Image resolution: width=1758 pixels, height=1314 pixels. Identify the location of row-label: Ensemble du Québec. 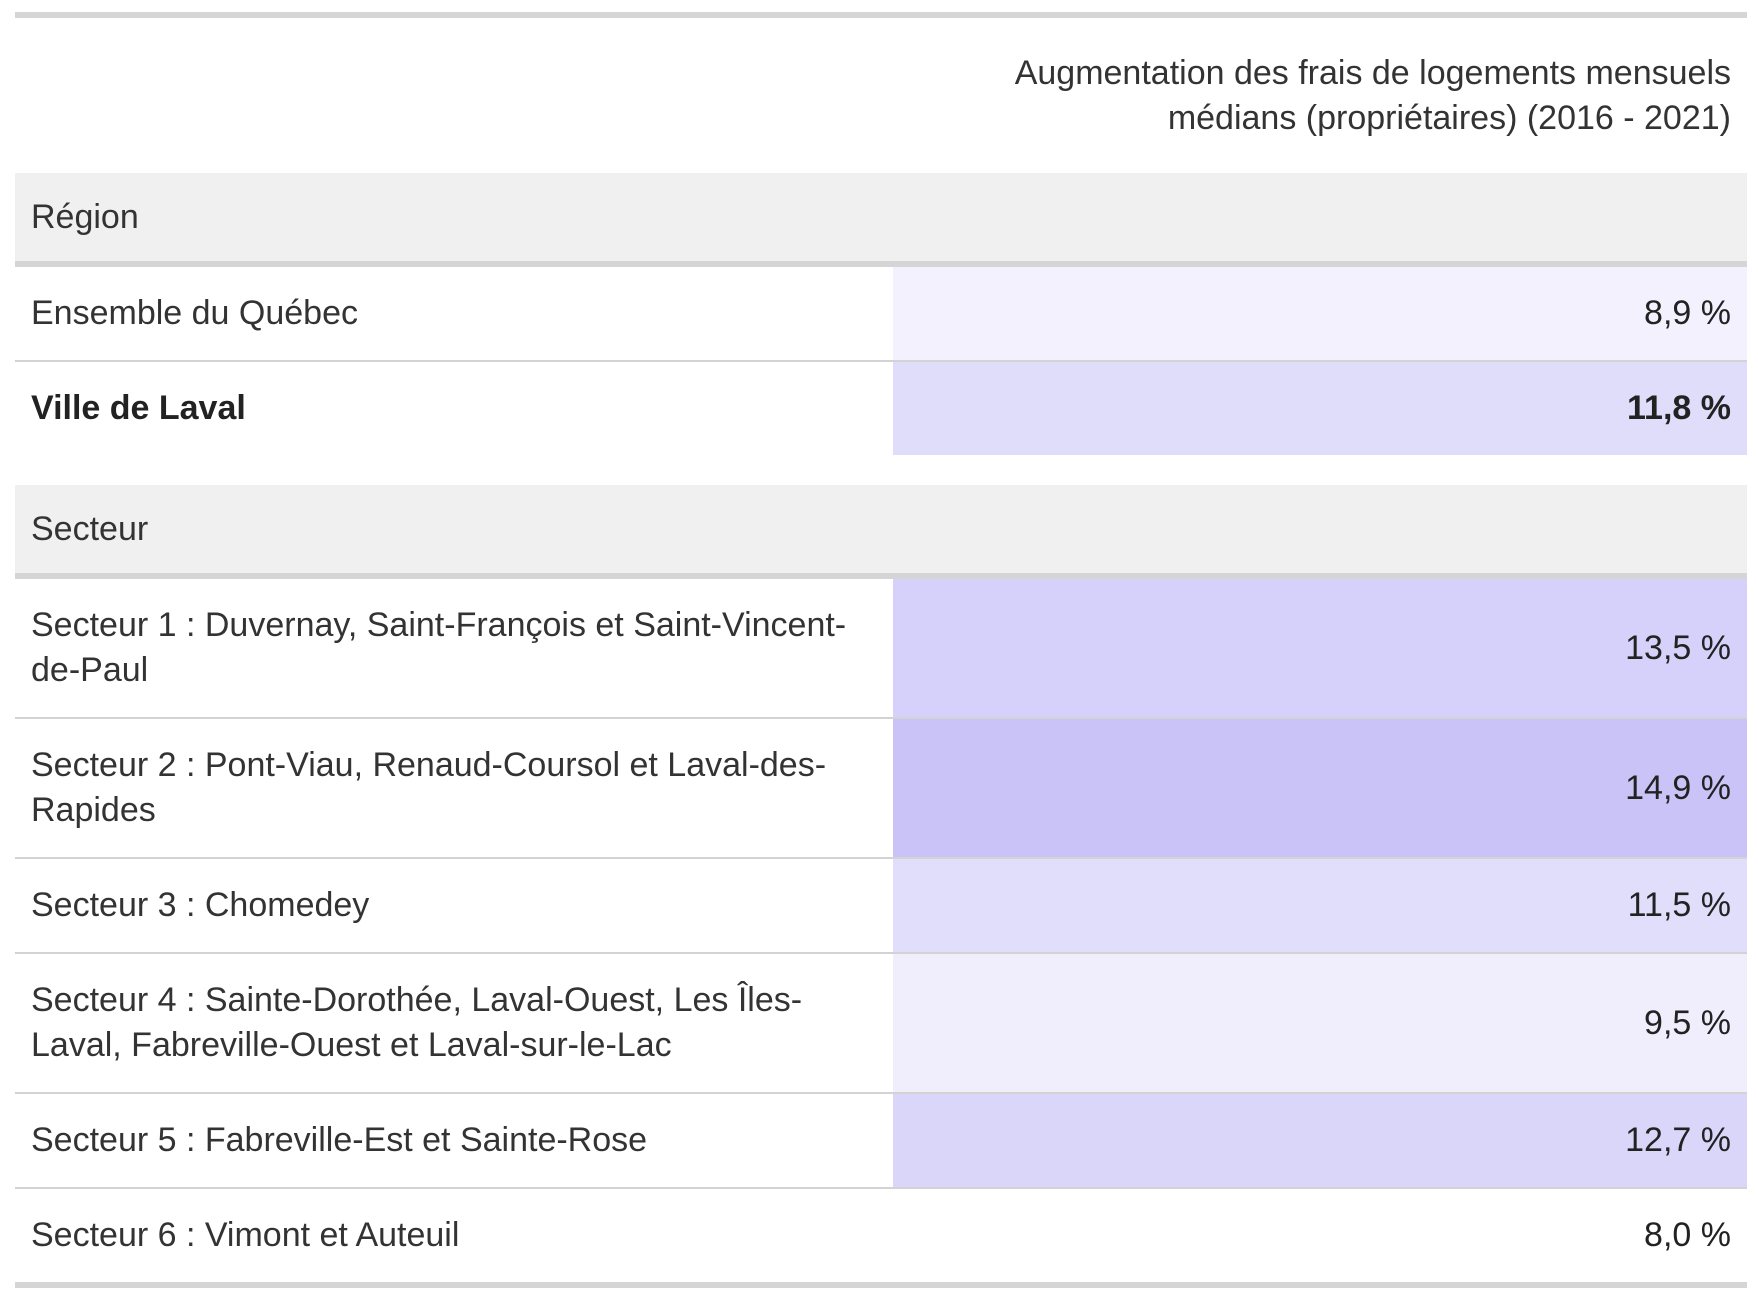
(454, 313).